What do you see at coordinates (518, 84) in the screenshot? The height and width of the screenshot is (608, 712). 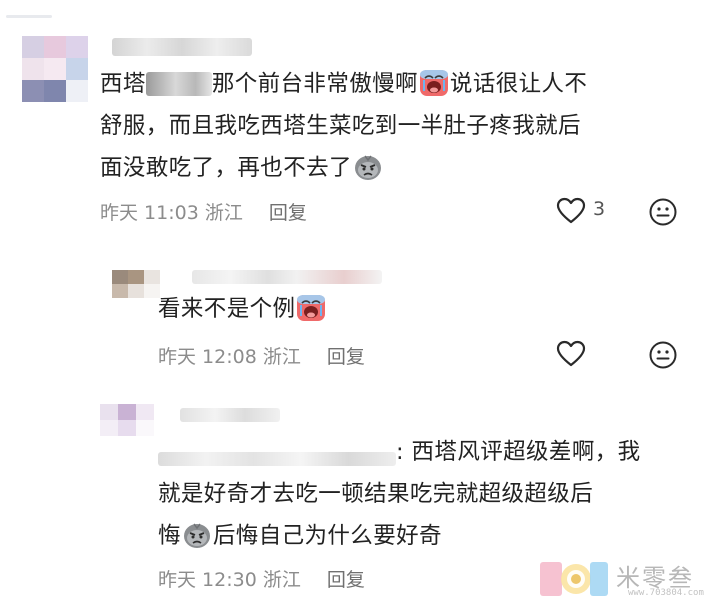 I see `comment-text-part: 说话很让人不` at bounding box center [518, 84].